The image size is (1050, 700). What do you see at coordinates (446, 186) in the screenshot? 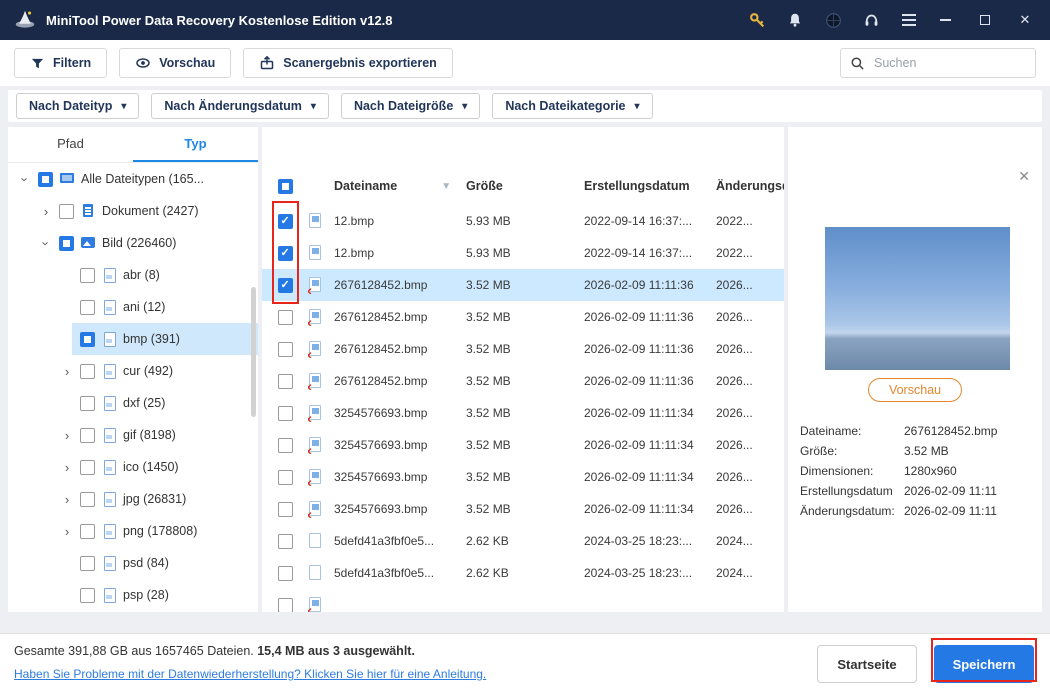
I see `sort-down-icon: ▼` at bounding box center [446, 186].